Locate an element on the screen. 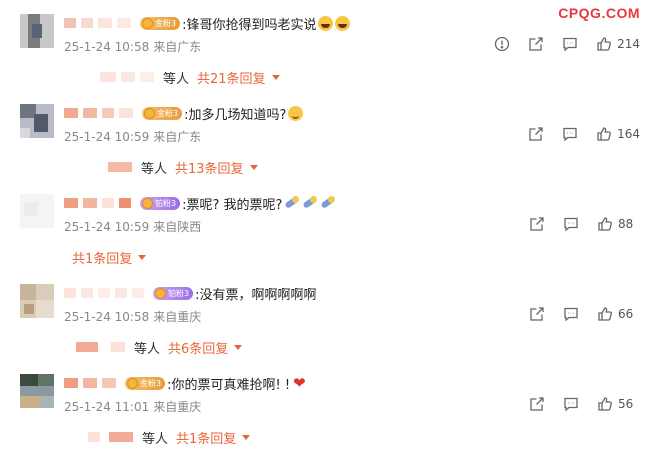  site-watermark: CPQG.COM is located at coordinates (599, 13).